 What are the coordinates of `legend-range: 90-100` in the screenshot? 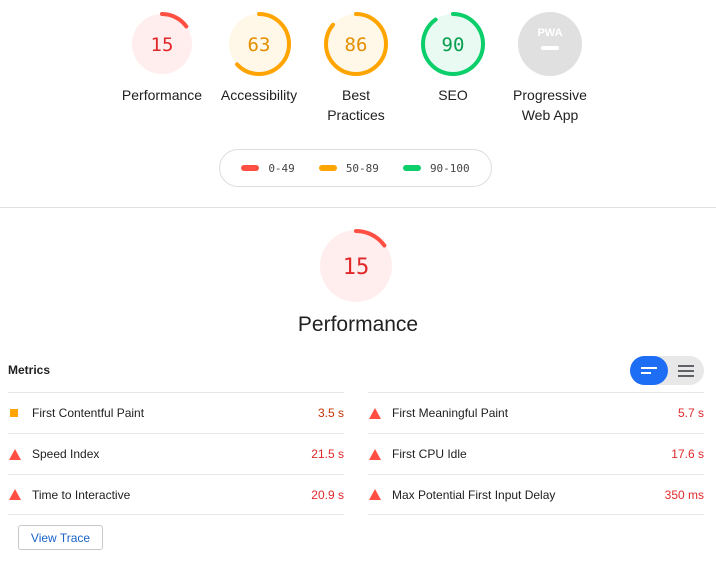 It's located at (449, 168).